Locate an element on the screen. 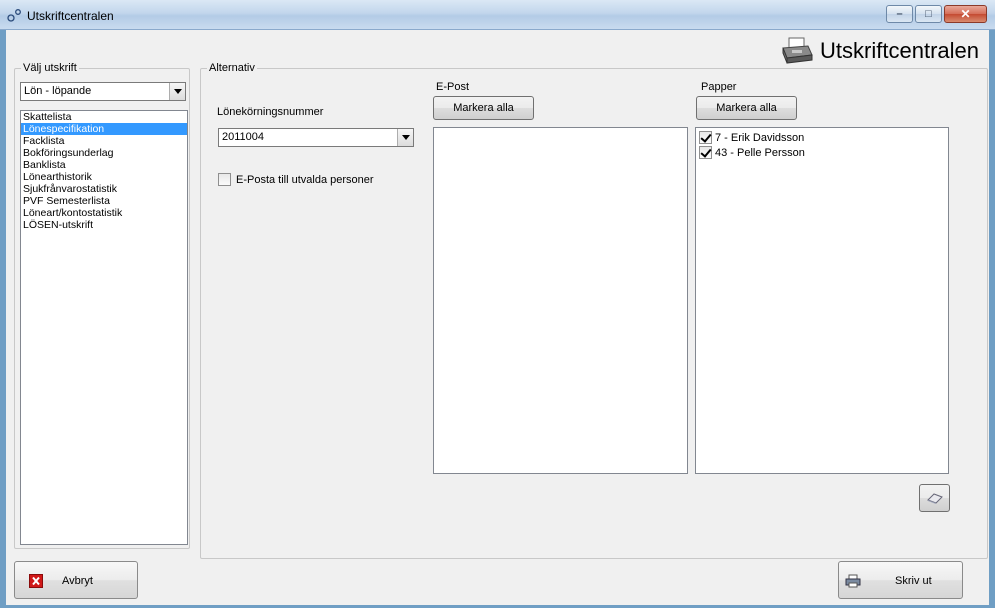  minimize-button: – is located at coordinates (899, 14).